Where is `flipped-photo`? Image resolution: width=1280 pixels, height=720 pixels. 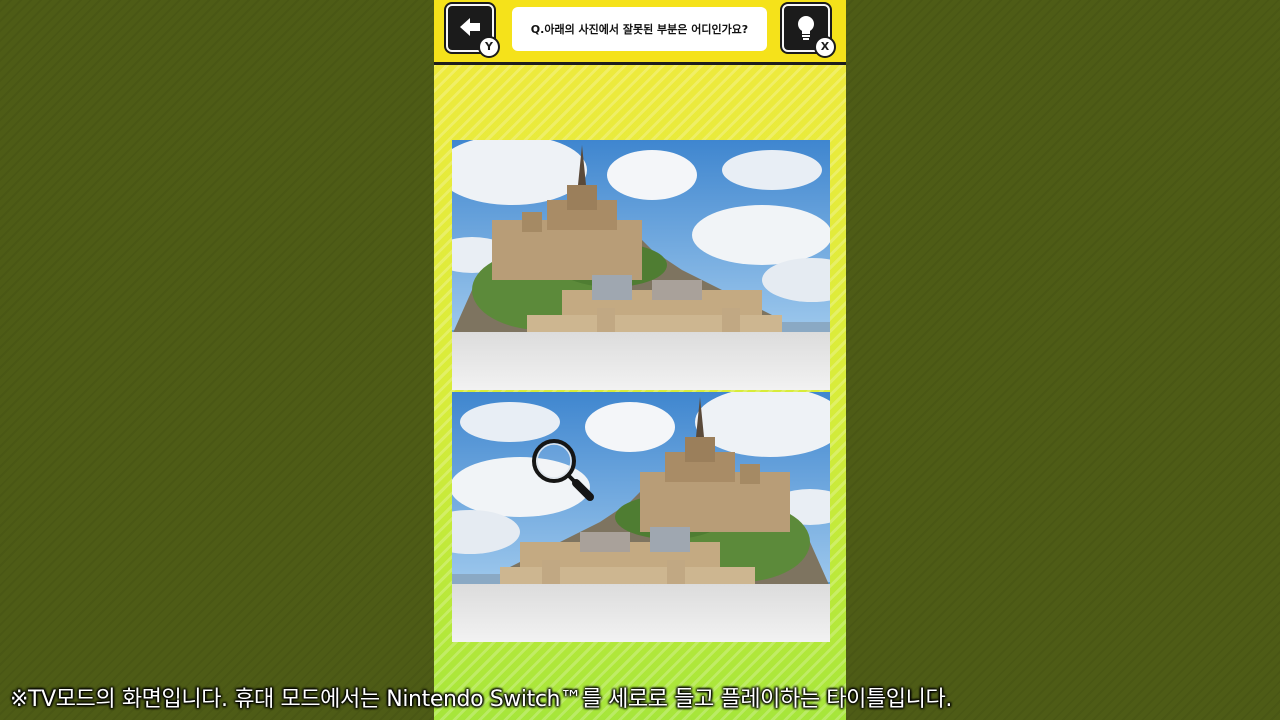
flipped-photo is located at coordinates (641, 517).